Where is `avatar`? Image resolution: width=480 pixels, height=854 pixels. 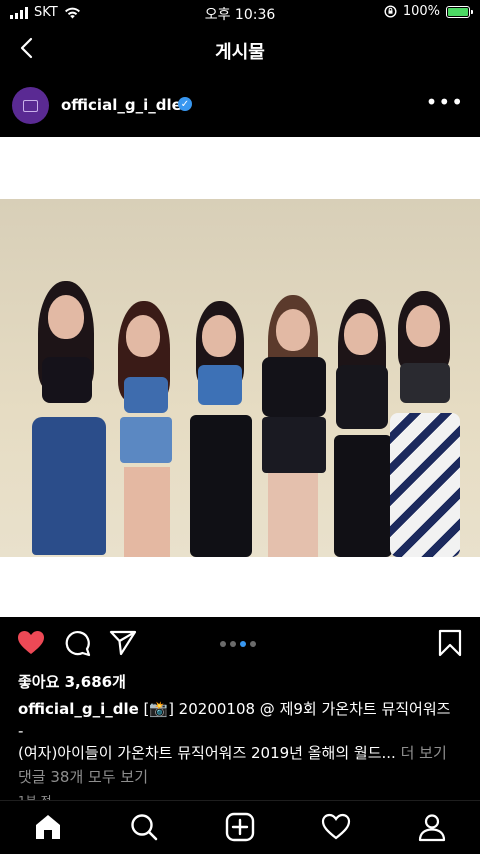 avatar is located at coordinates (30, 105).